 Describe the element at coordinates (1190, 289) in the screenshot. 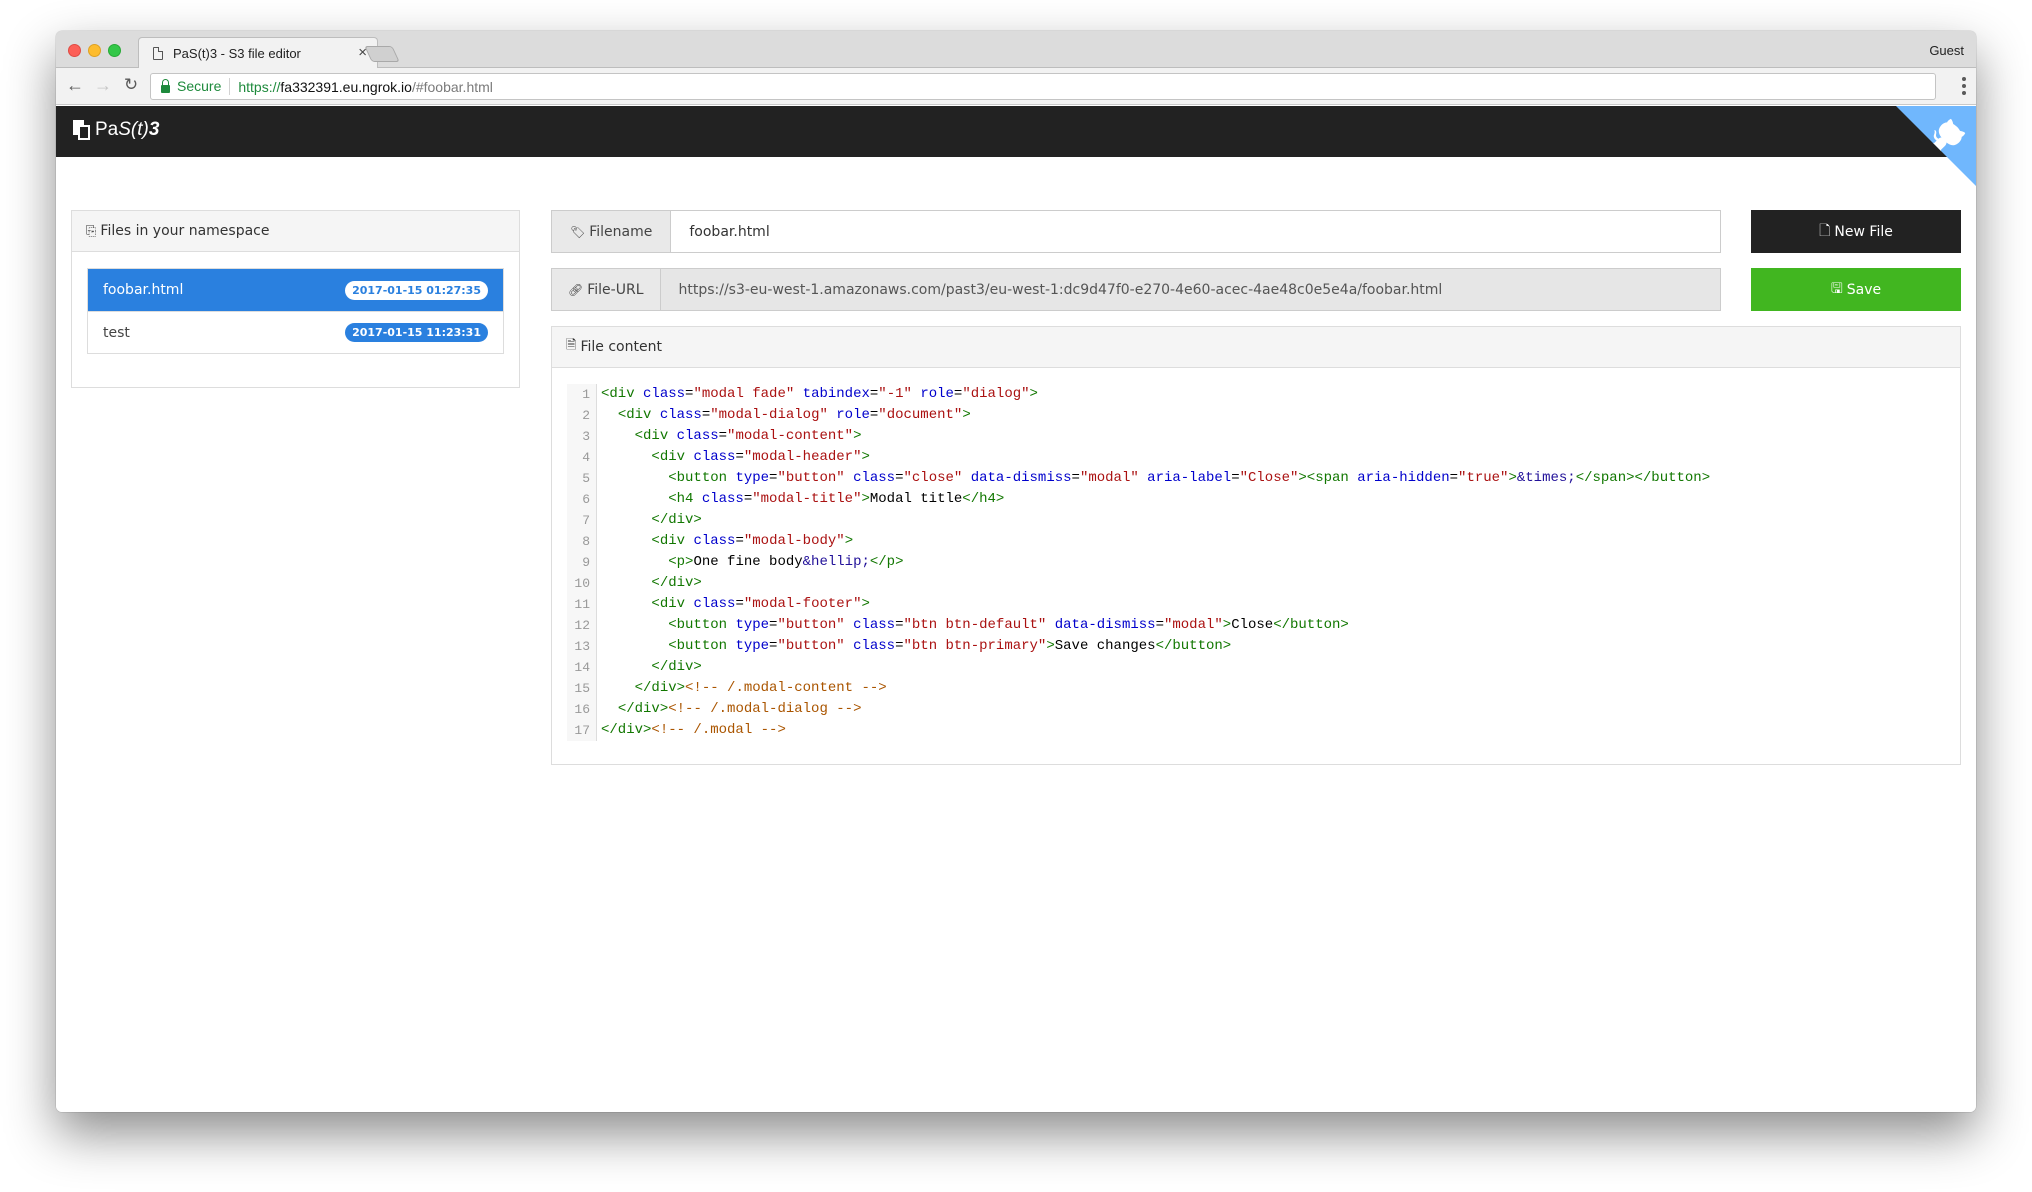

I see `file-url-input` at that location.